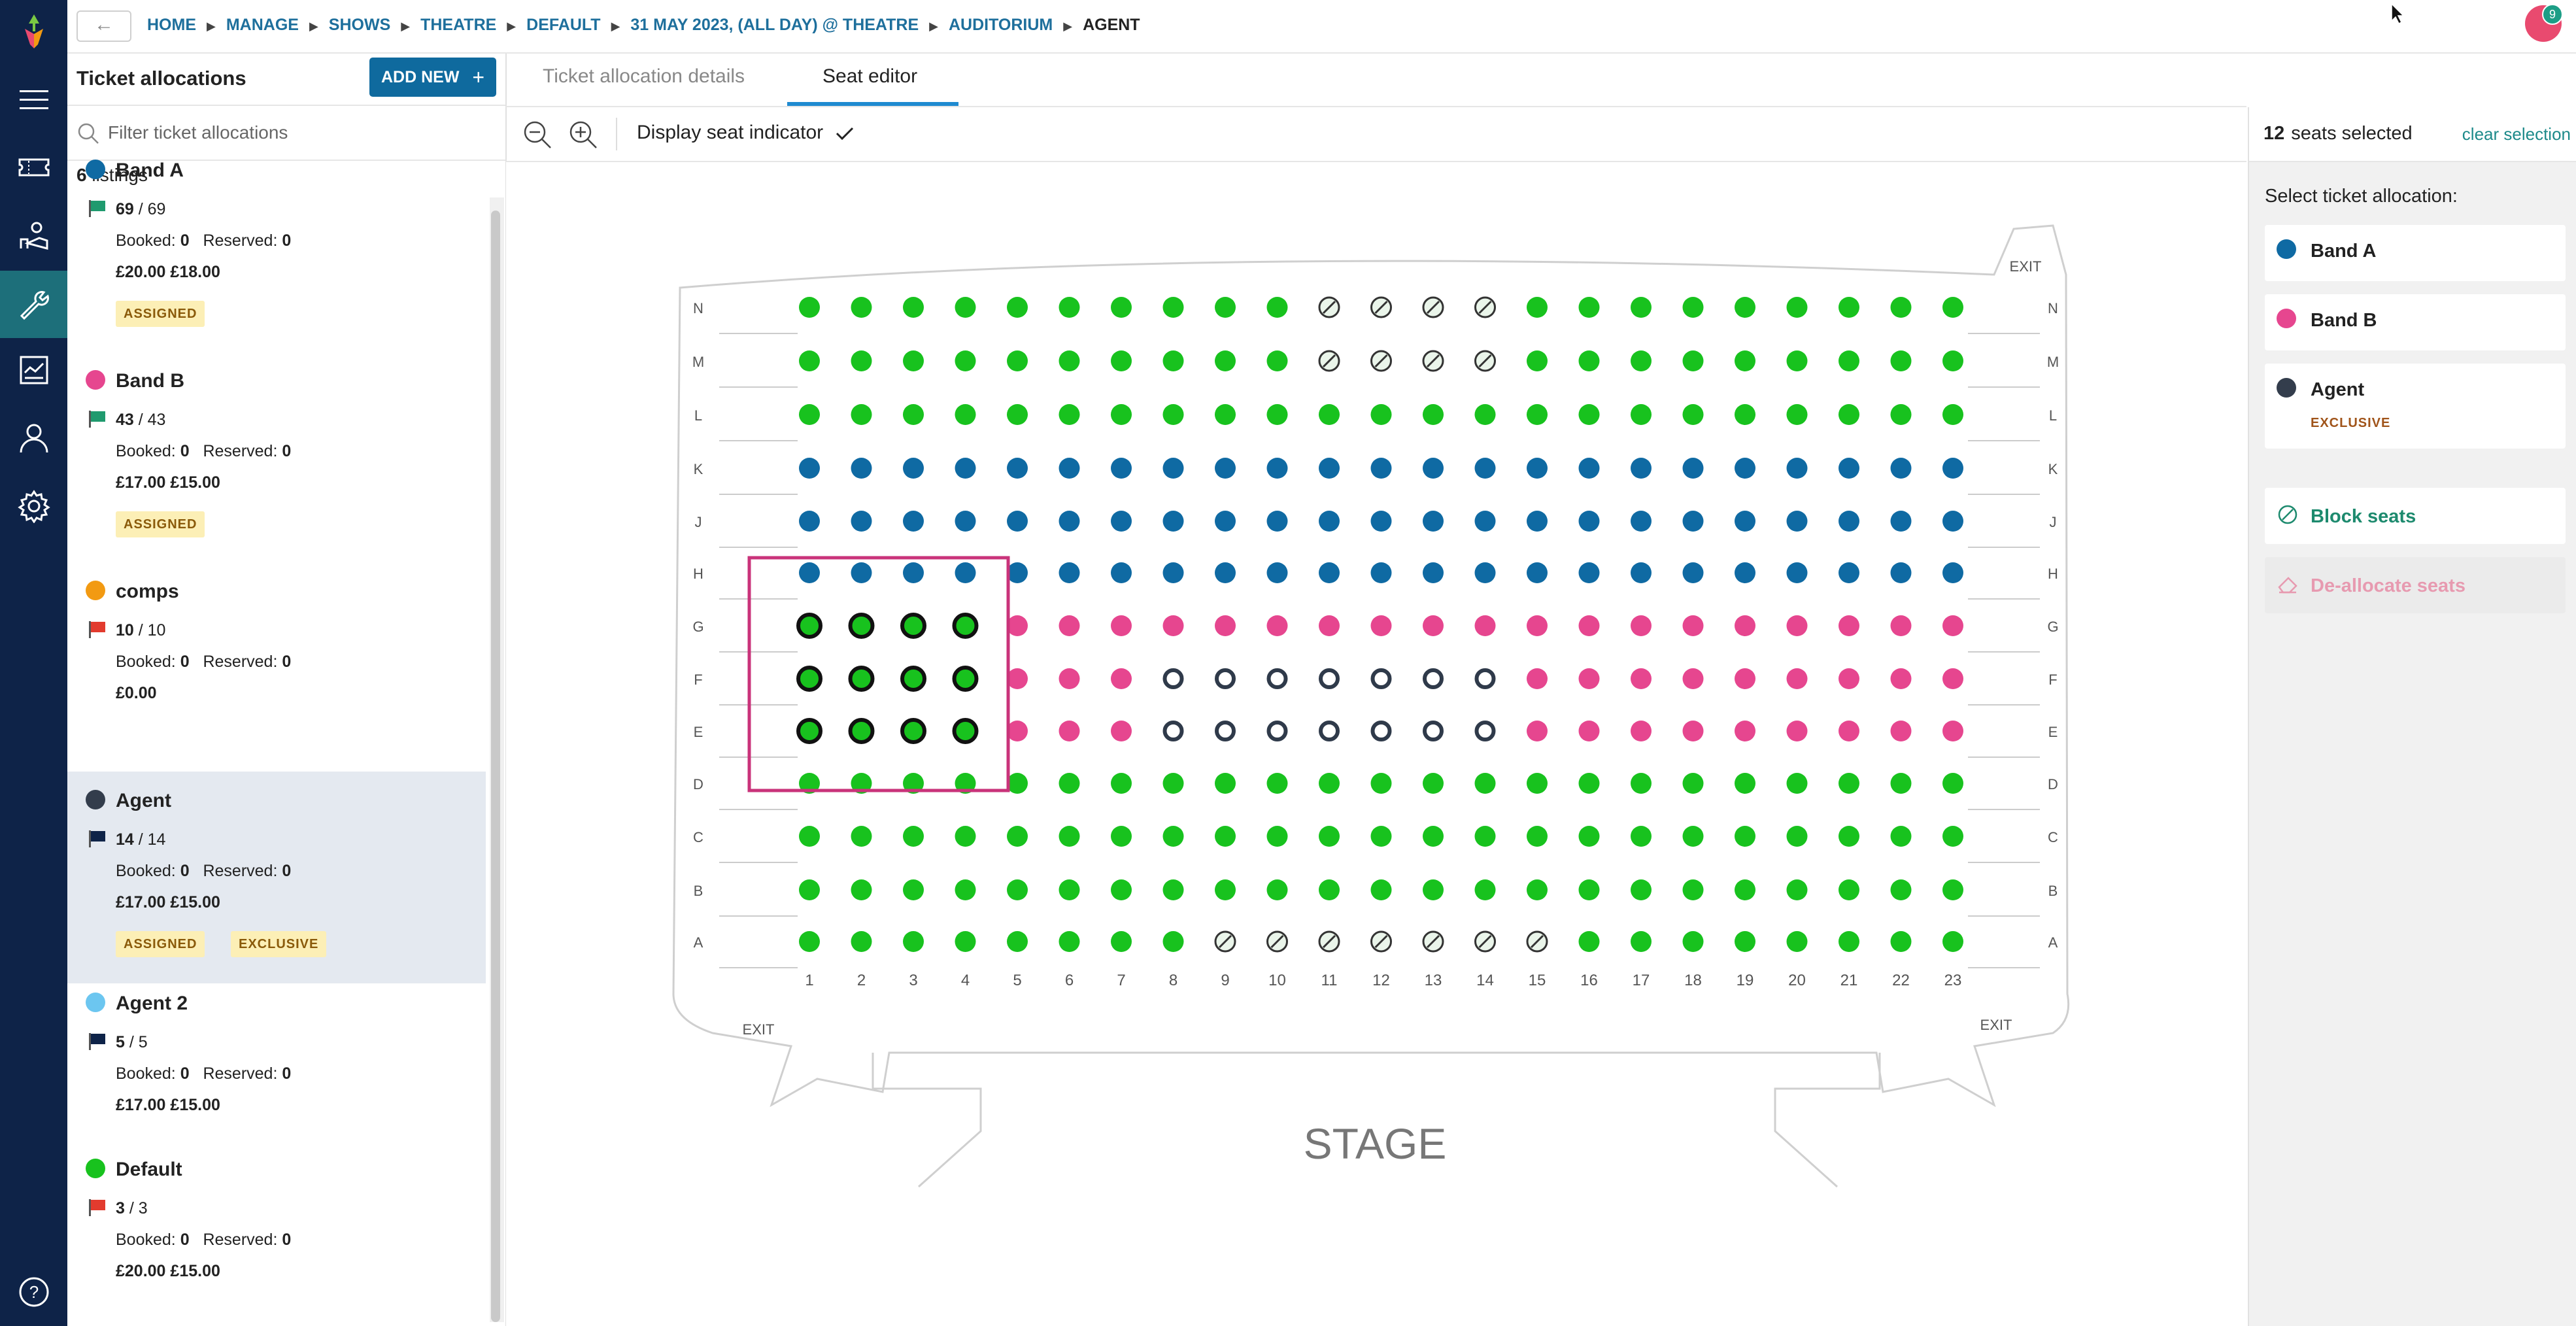 The image size is (2576, 1326). Describe the element at coordinates (171, 25) in the screenshot. I see `breadcrumb-item: HOME` at that location.